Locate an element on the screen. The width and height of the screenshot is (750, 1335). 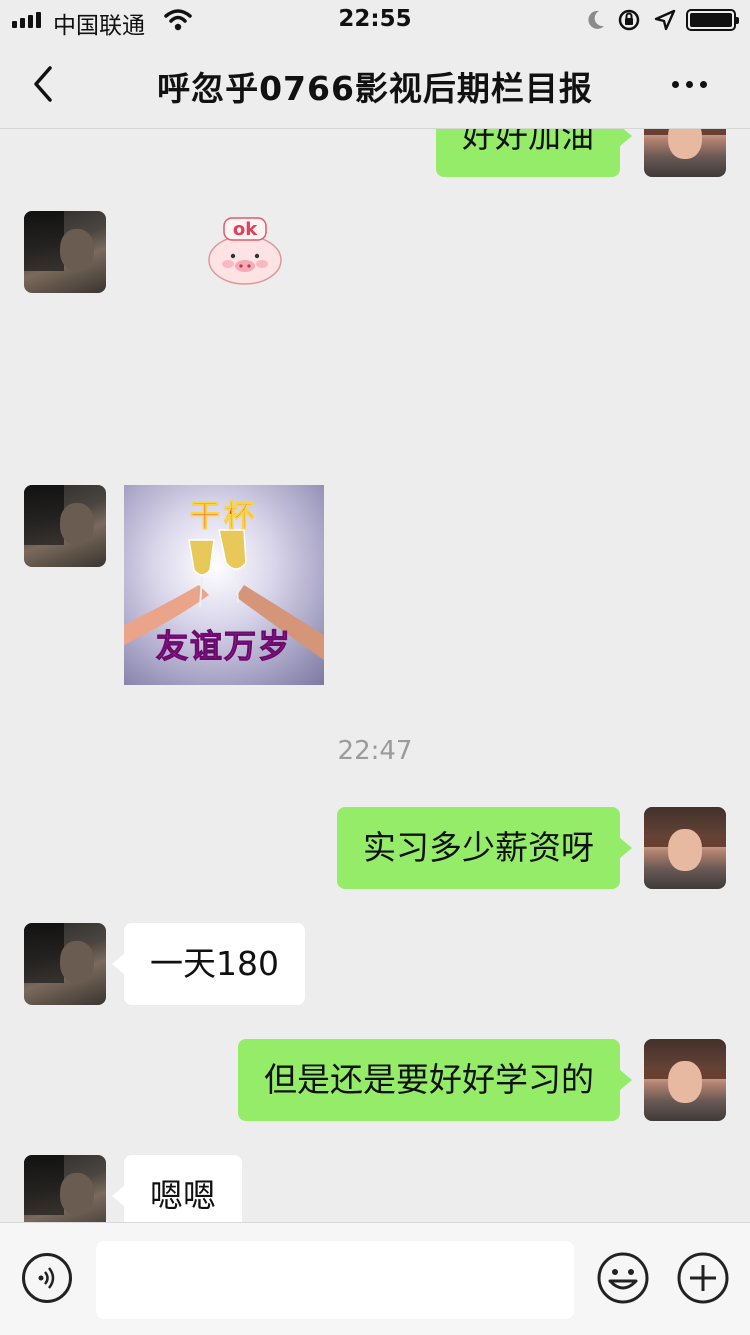
emoji-icon is located at coordinates (623, 1278).